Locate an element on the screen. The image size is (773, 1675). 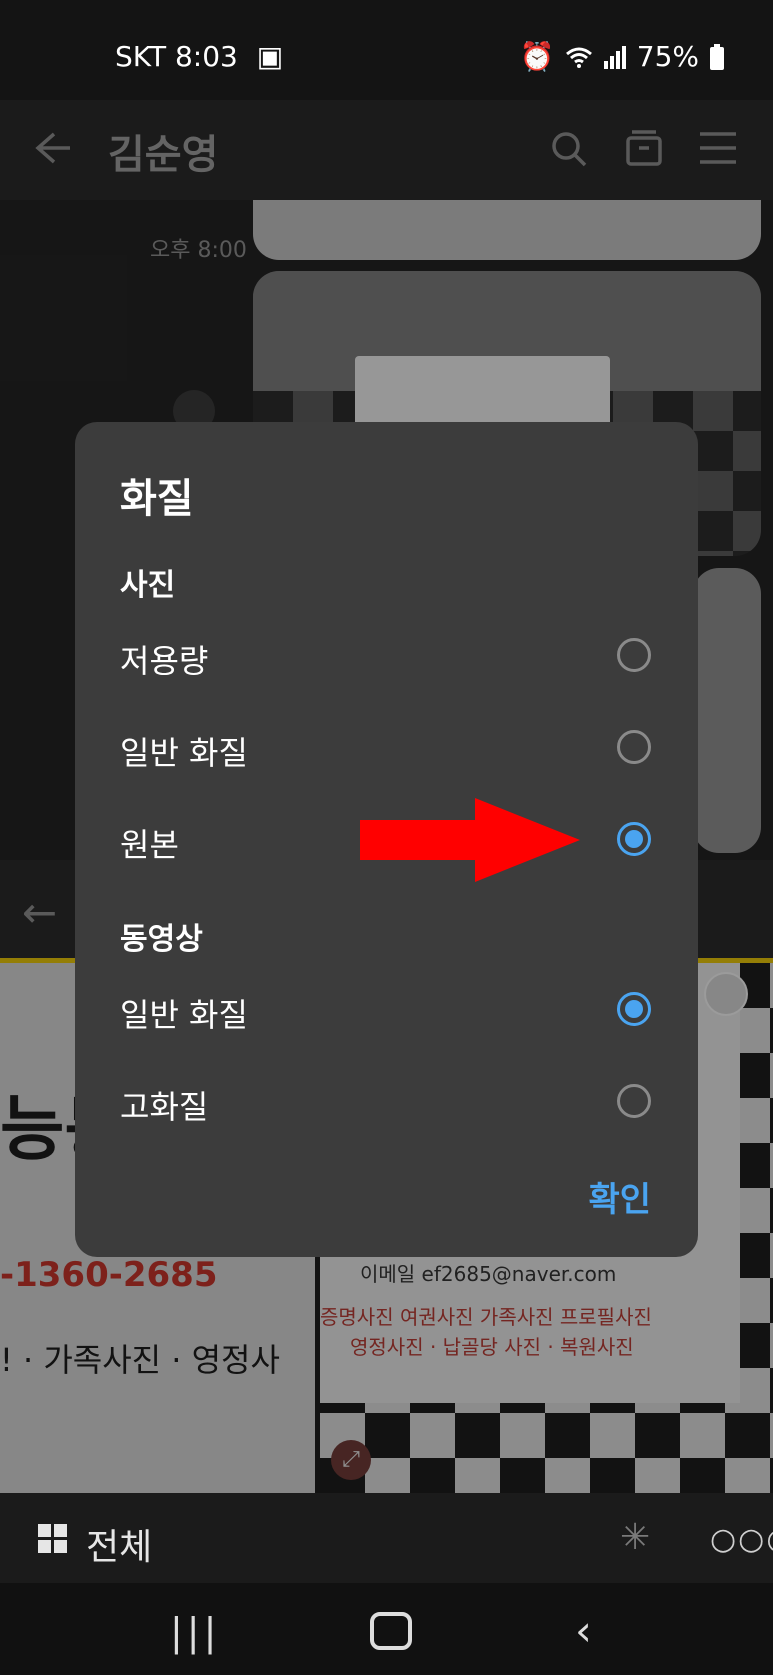
radio-video-high is located at coordinates (634, 1101).